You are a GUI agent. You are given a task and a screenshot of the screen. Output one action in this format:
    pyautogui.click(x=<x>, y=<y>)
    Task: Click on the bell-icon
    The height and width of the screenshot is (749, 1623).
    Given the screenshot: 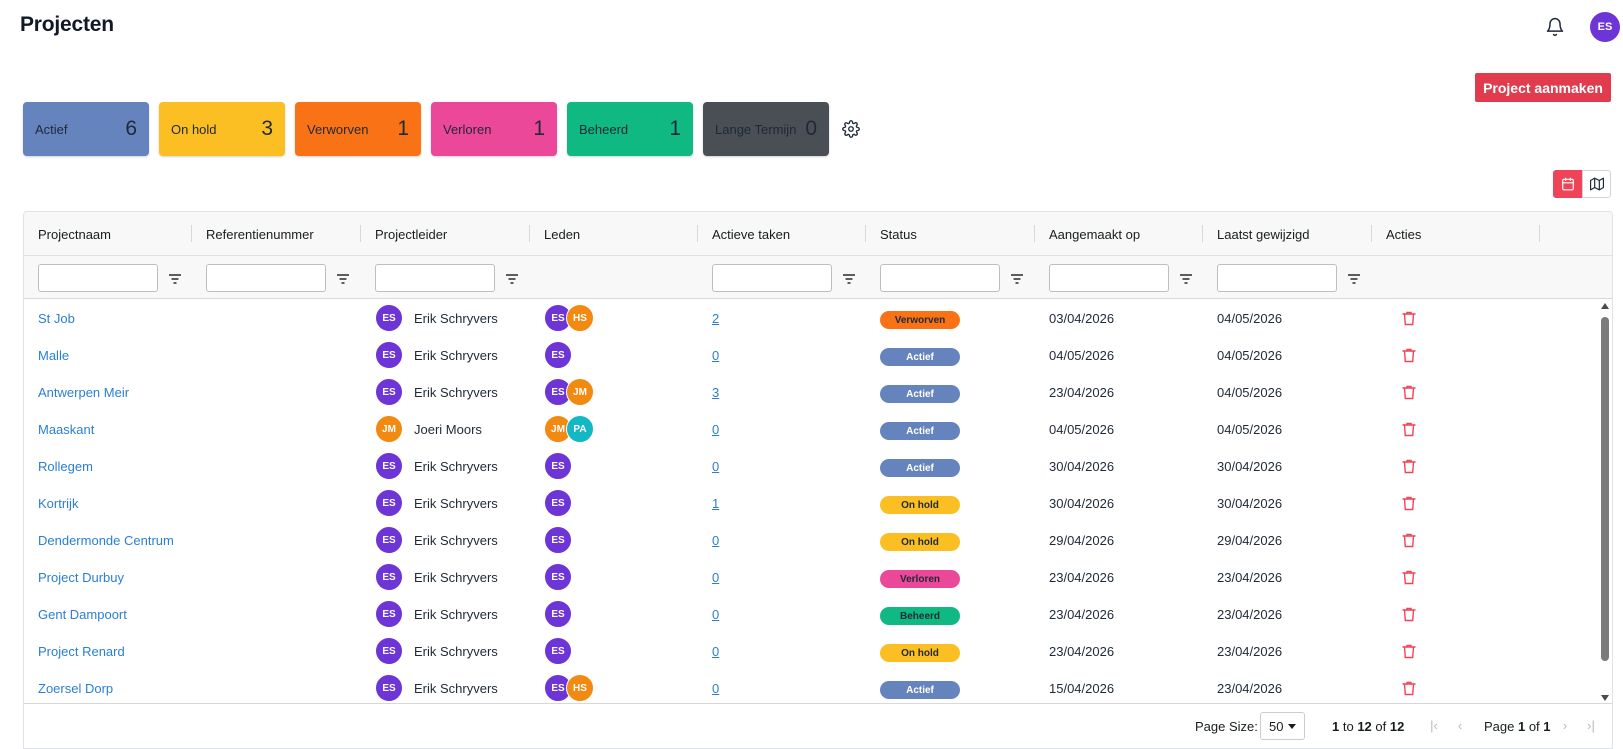 What is the action you would take?
    pyautogui.click(x=1555, y=27)
    